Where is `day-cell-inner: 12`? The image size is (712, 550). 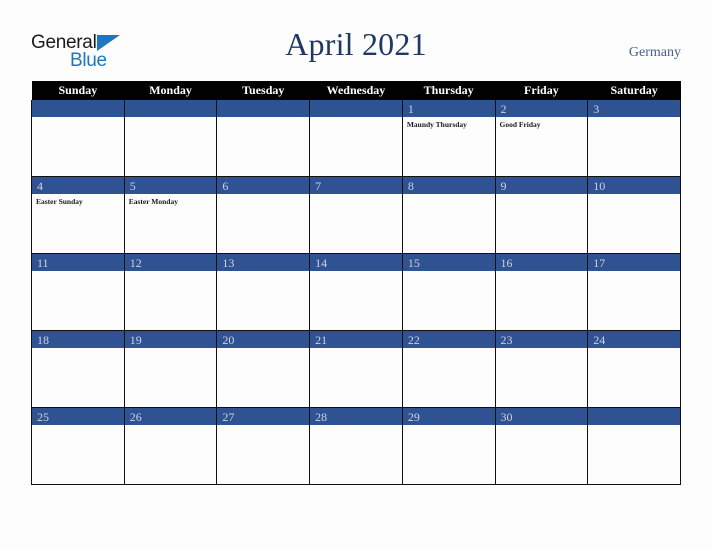 day-cell-inner: 12 is located at coordinates (170, 292).